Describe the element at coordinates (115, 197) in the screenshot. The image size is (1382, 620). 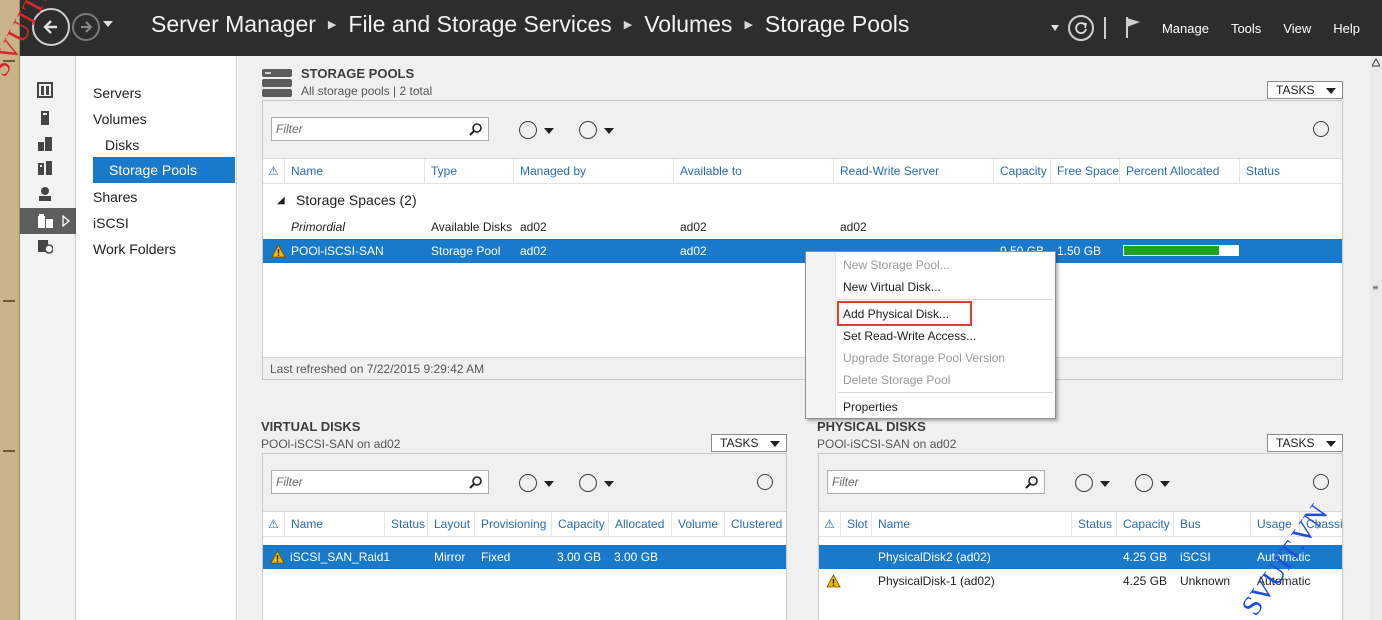
I see `nav-item-shares: Shares` at that location.